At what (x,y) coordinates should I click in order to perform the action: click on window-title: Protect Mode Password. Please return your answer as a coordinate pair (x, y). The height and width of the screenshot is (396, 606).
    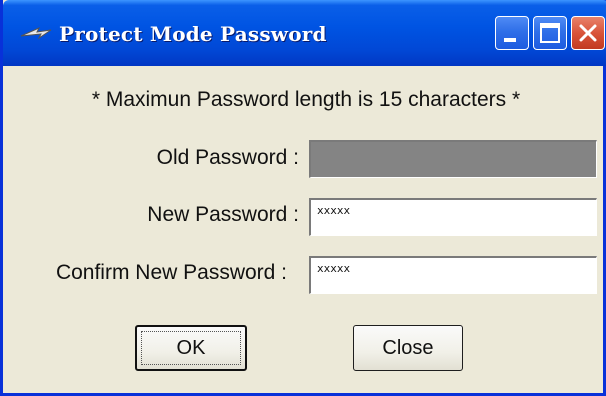
    Looking at the image, I should click on (193, 34).